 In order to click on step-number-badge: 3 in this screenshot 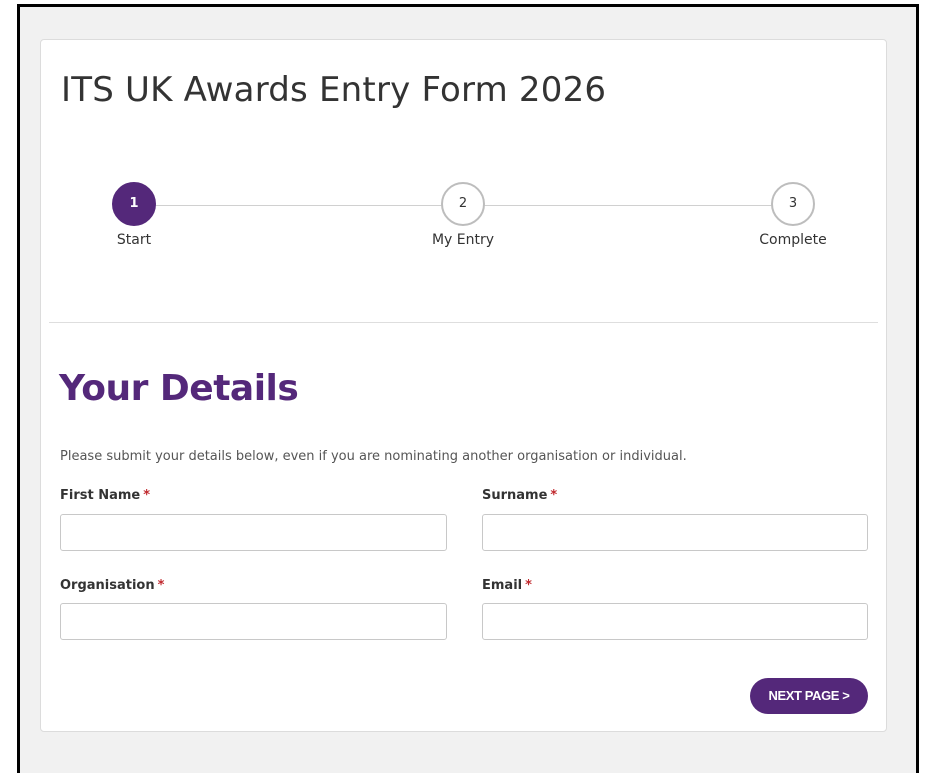, I will do `click(793, 204)`.